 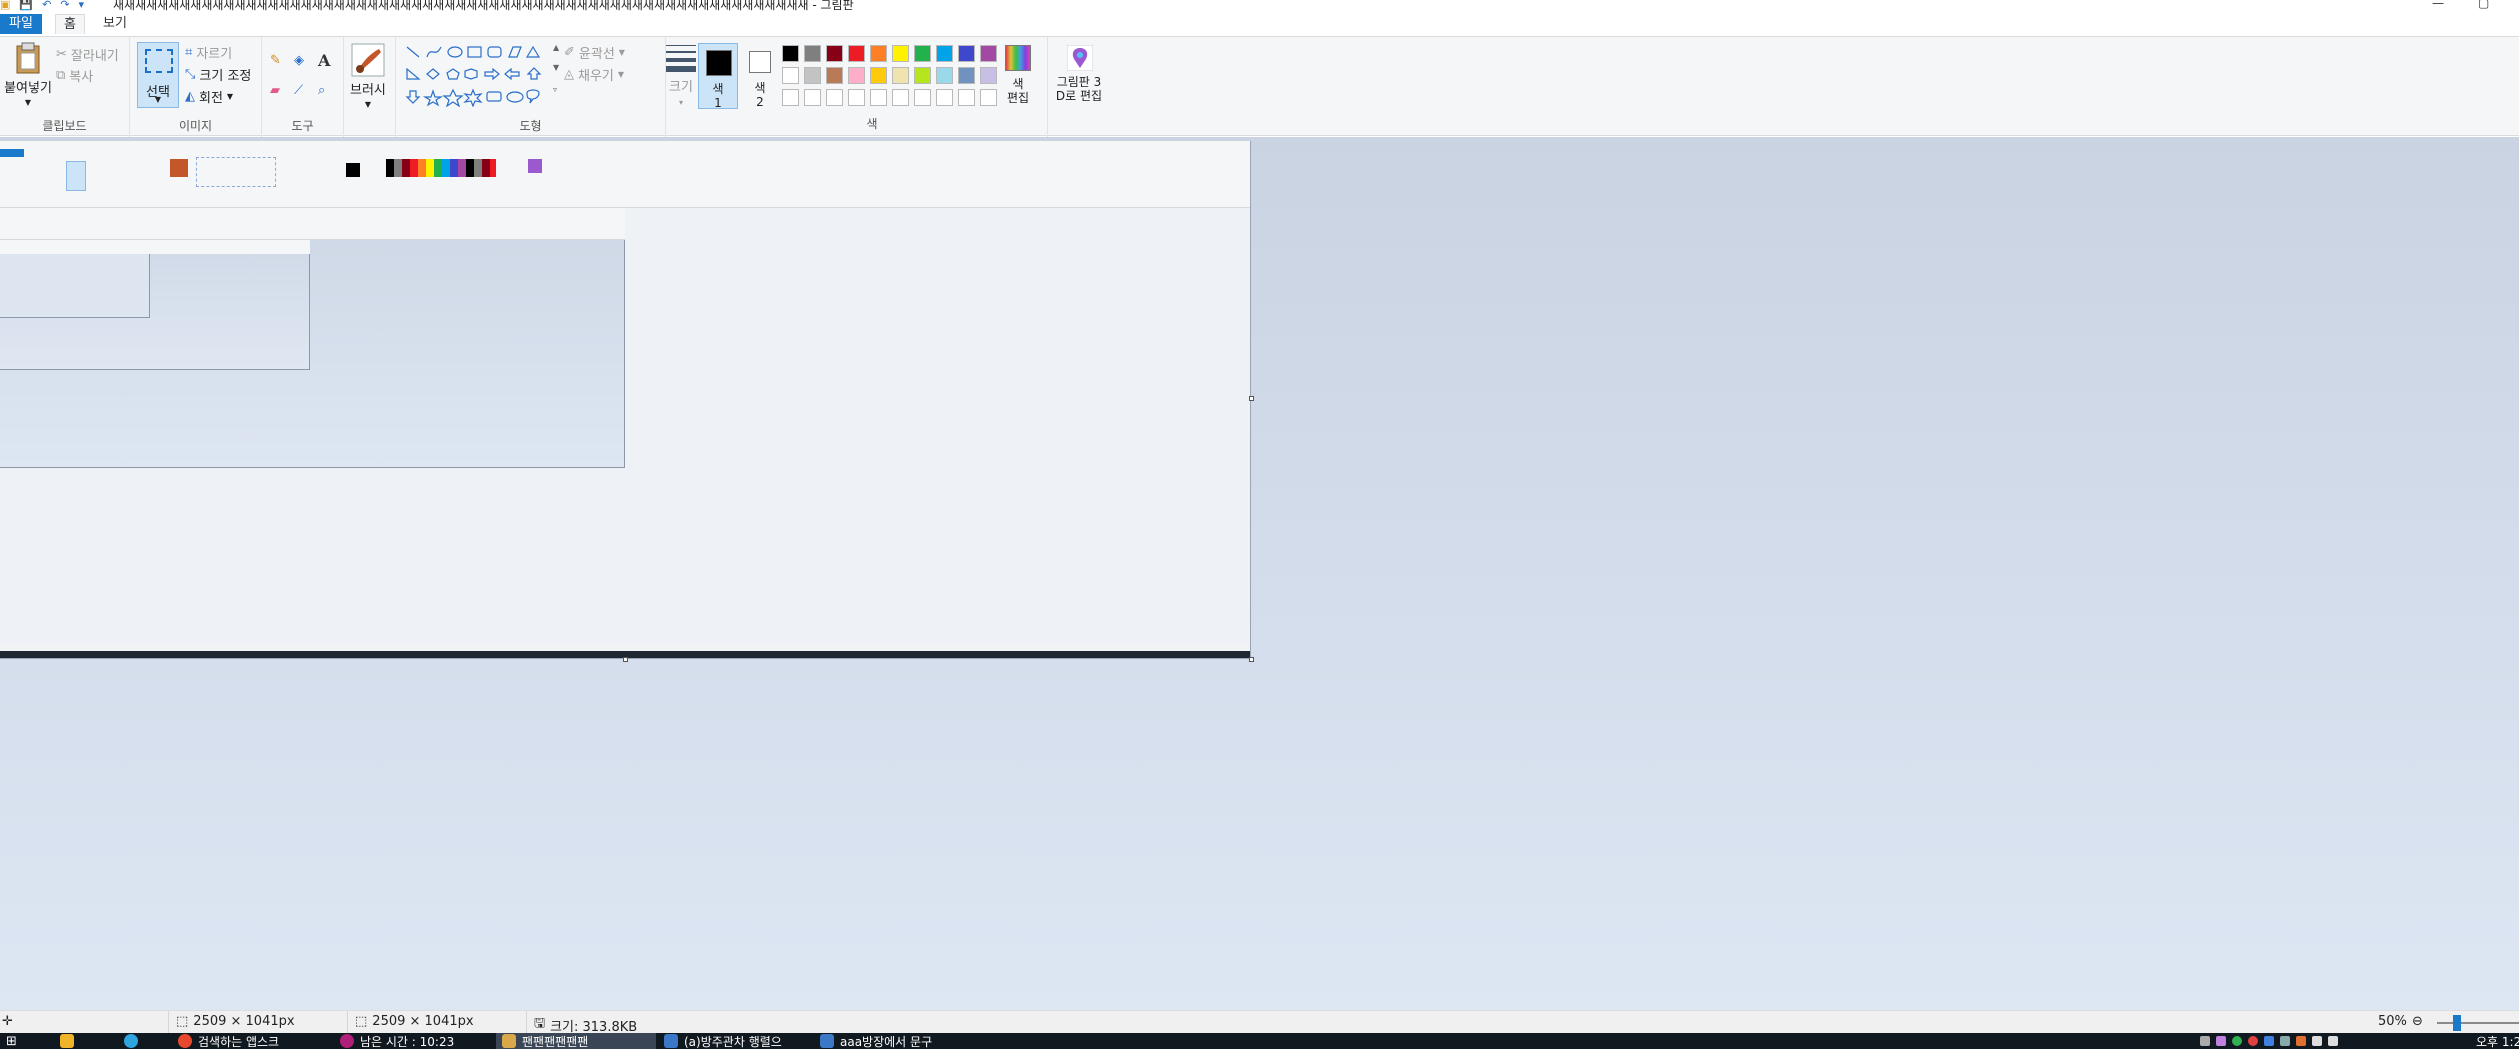 I want to click on brushes-button: 브러시 ▼, so click(x=368, y=76).